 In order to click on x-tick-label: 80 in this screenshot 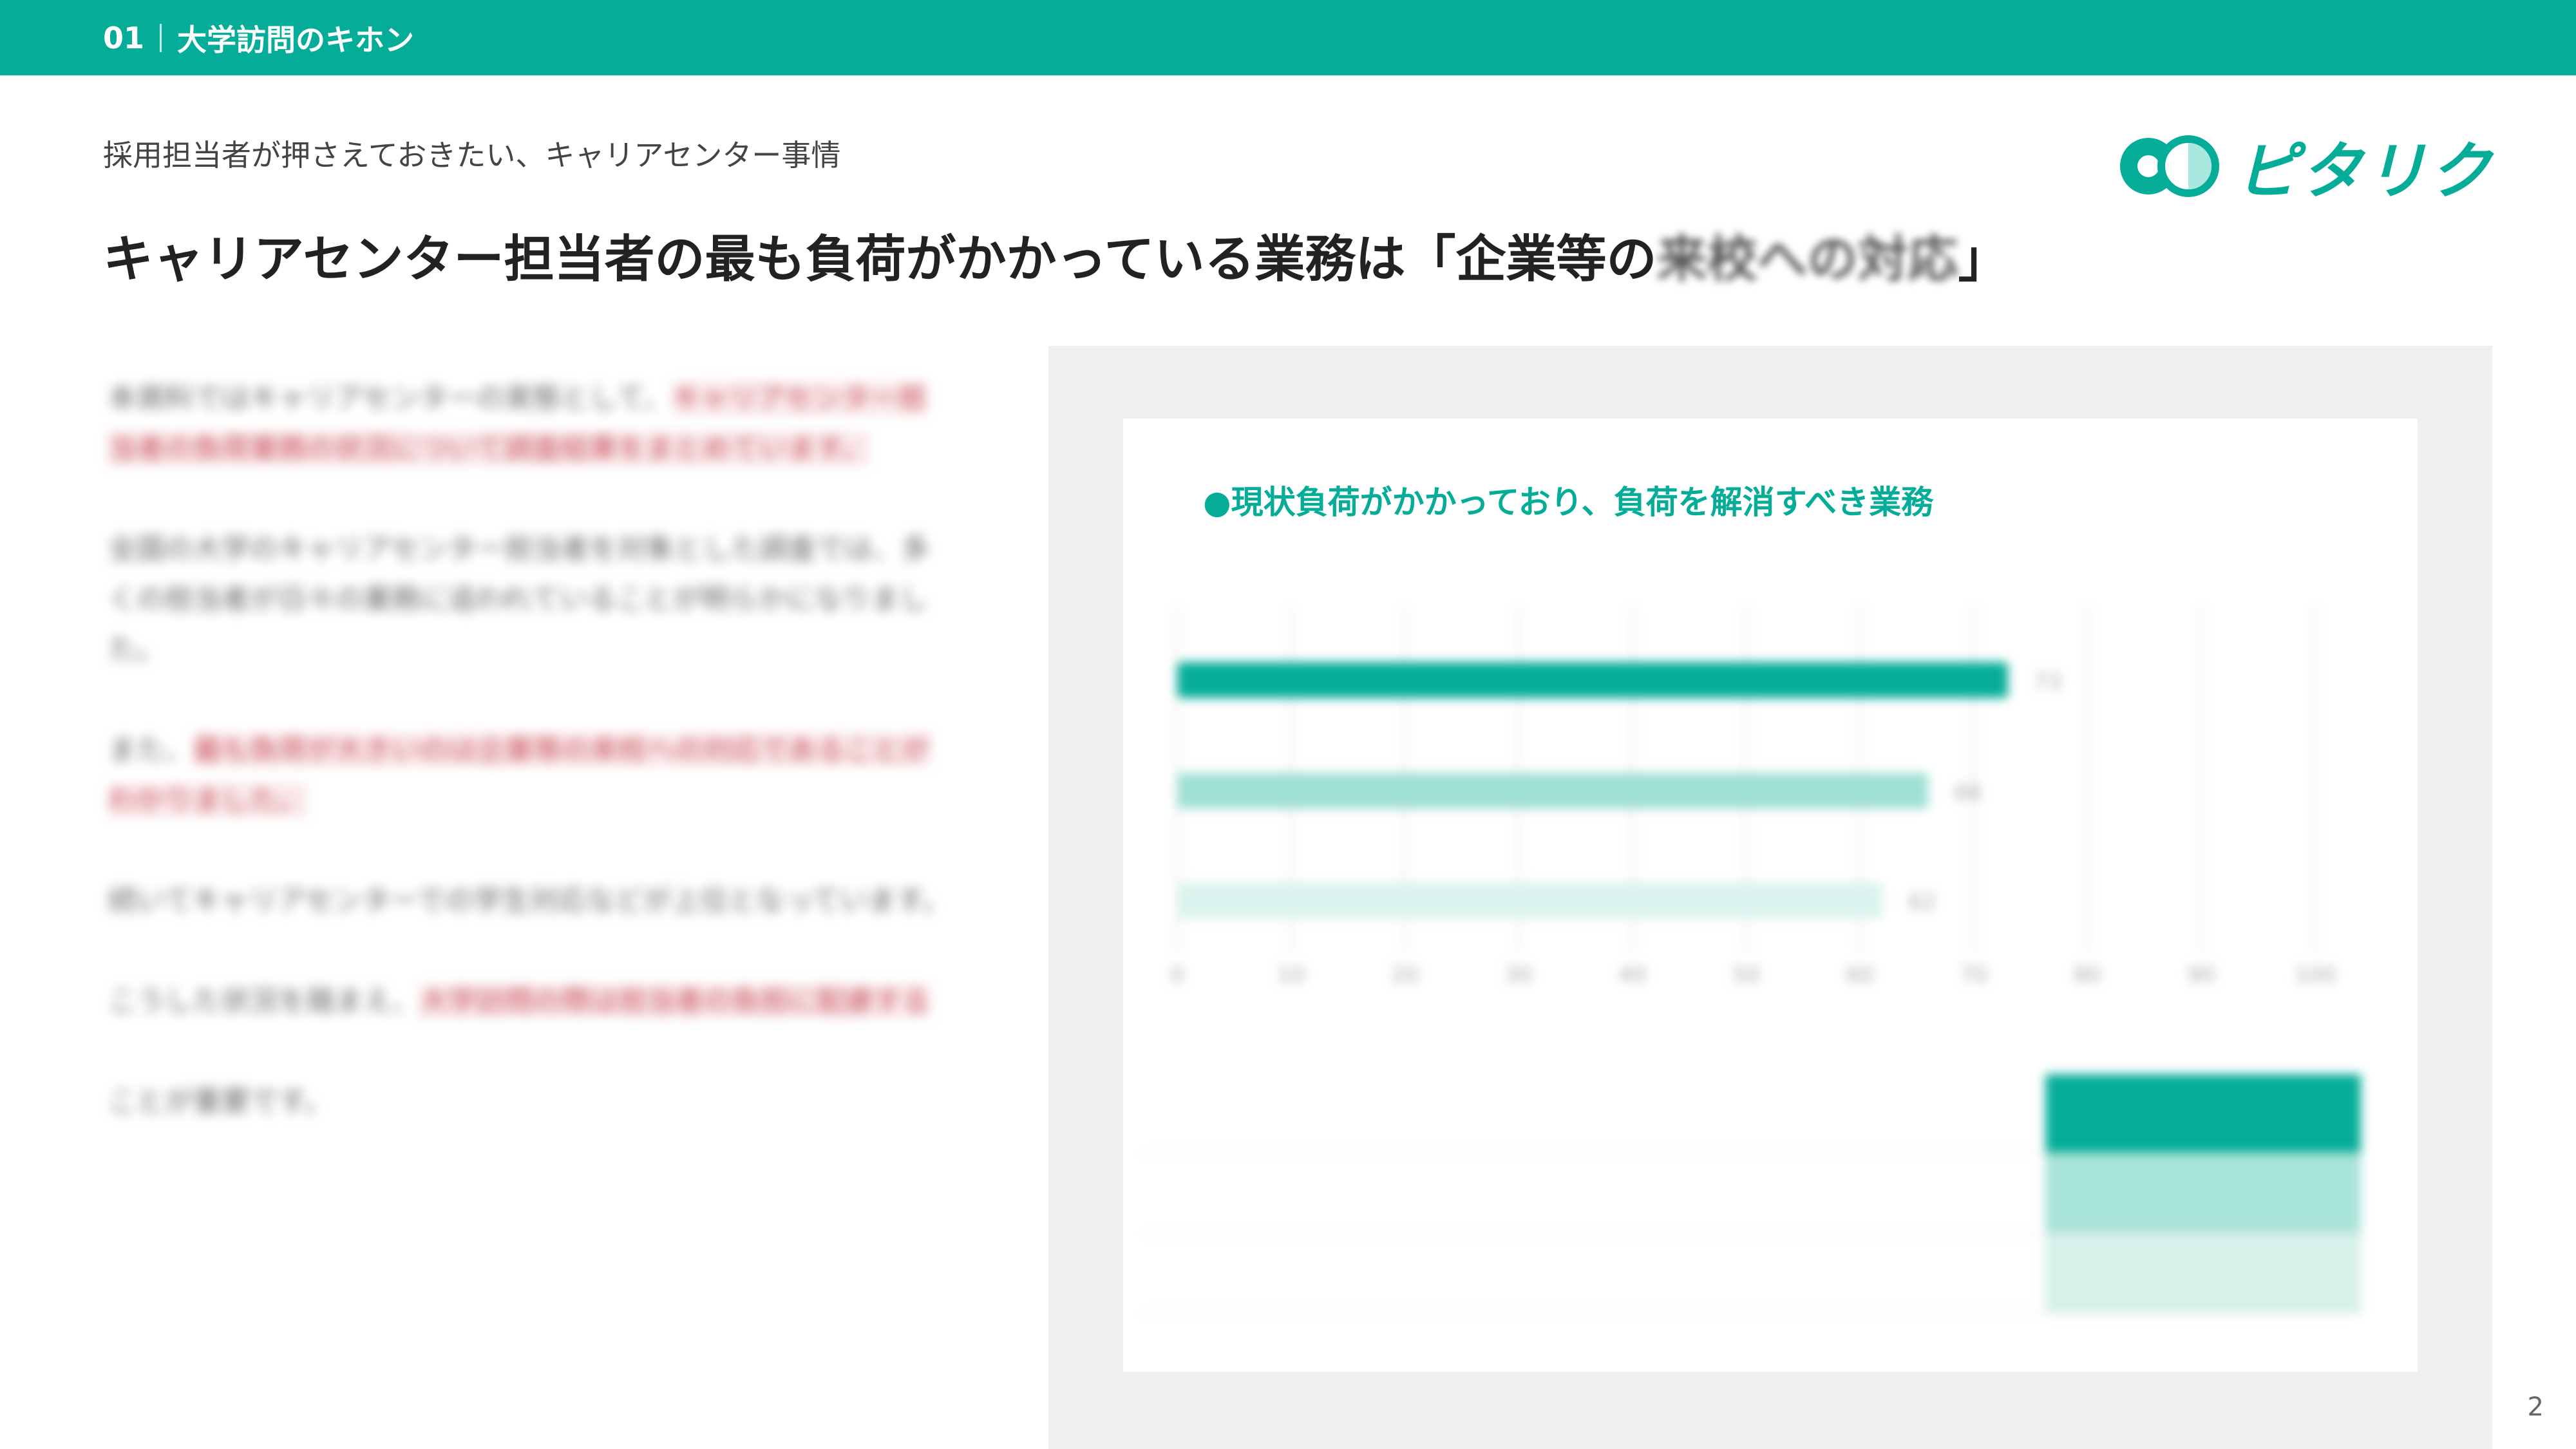, I will do `click(2087, 975)`.